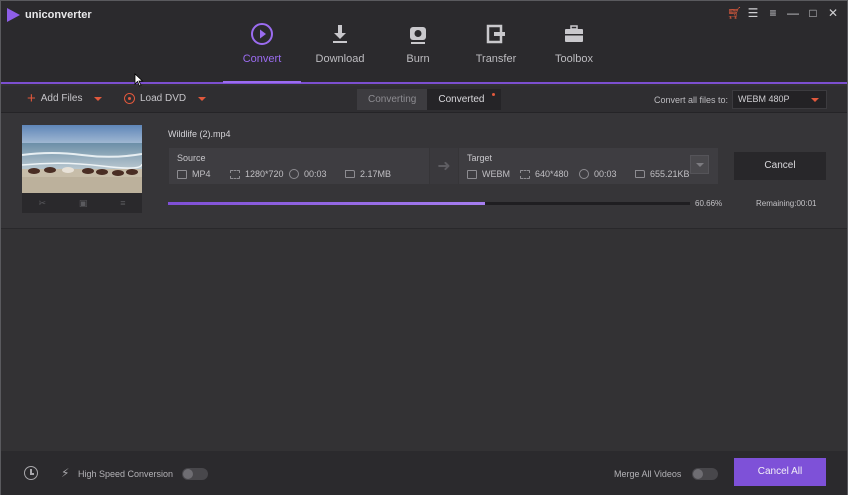 The height and width of the screenshot is (495, 848). I want to click on target-format-value: WEBM, so click(496, 174).